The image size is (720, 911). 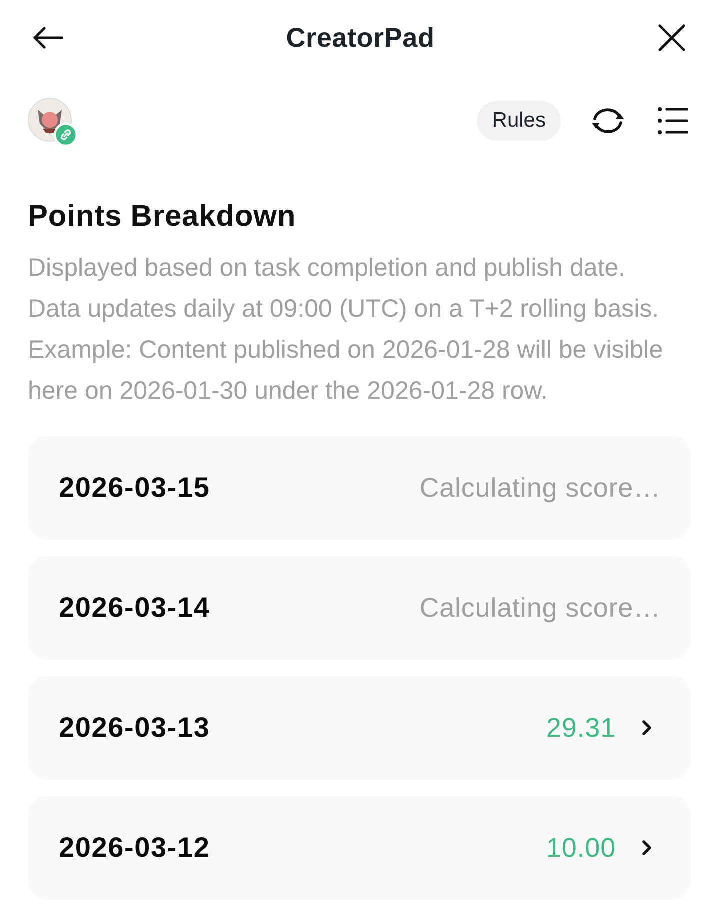 I want to click on date-label: 2026-03-15, so click(x=135, y=488).